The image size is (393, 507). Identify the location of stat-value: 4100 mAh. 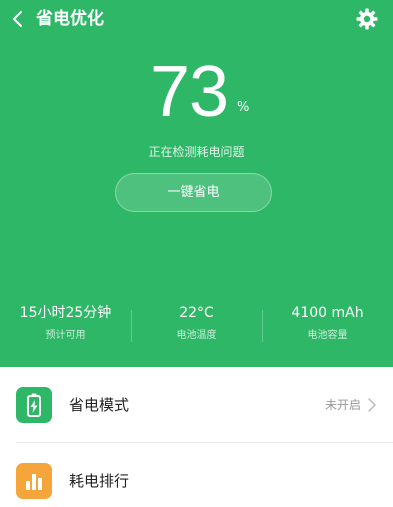
(327, 313).